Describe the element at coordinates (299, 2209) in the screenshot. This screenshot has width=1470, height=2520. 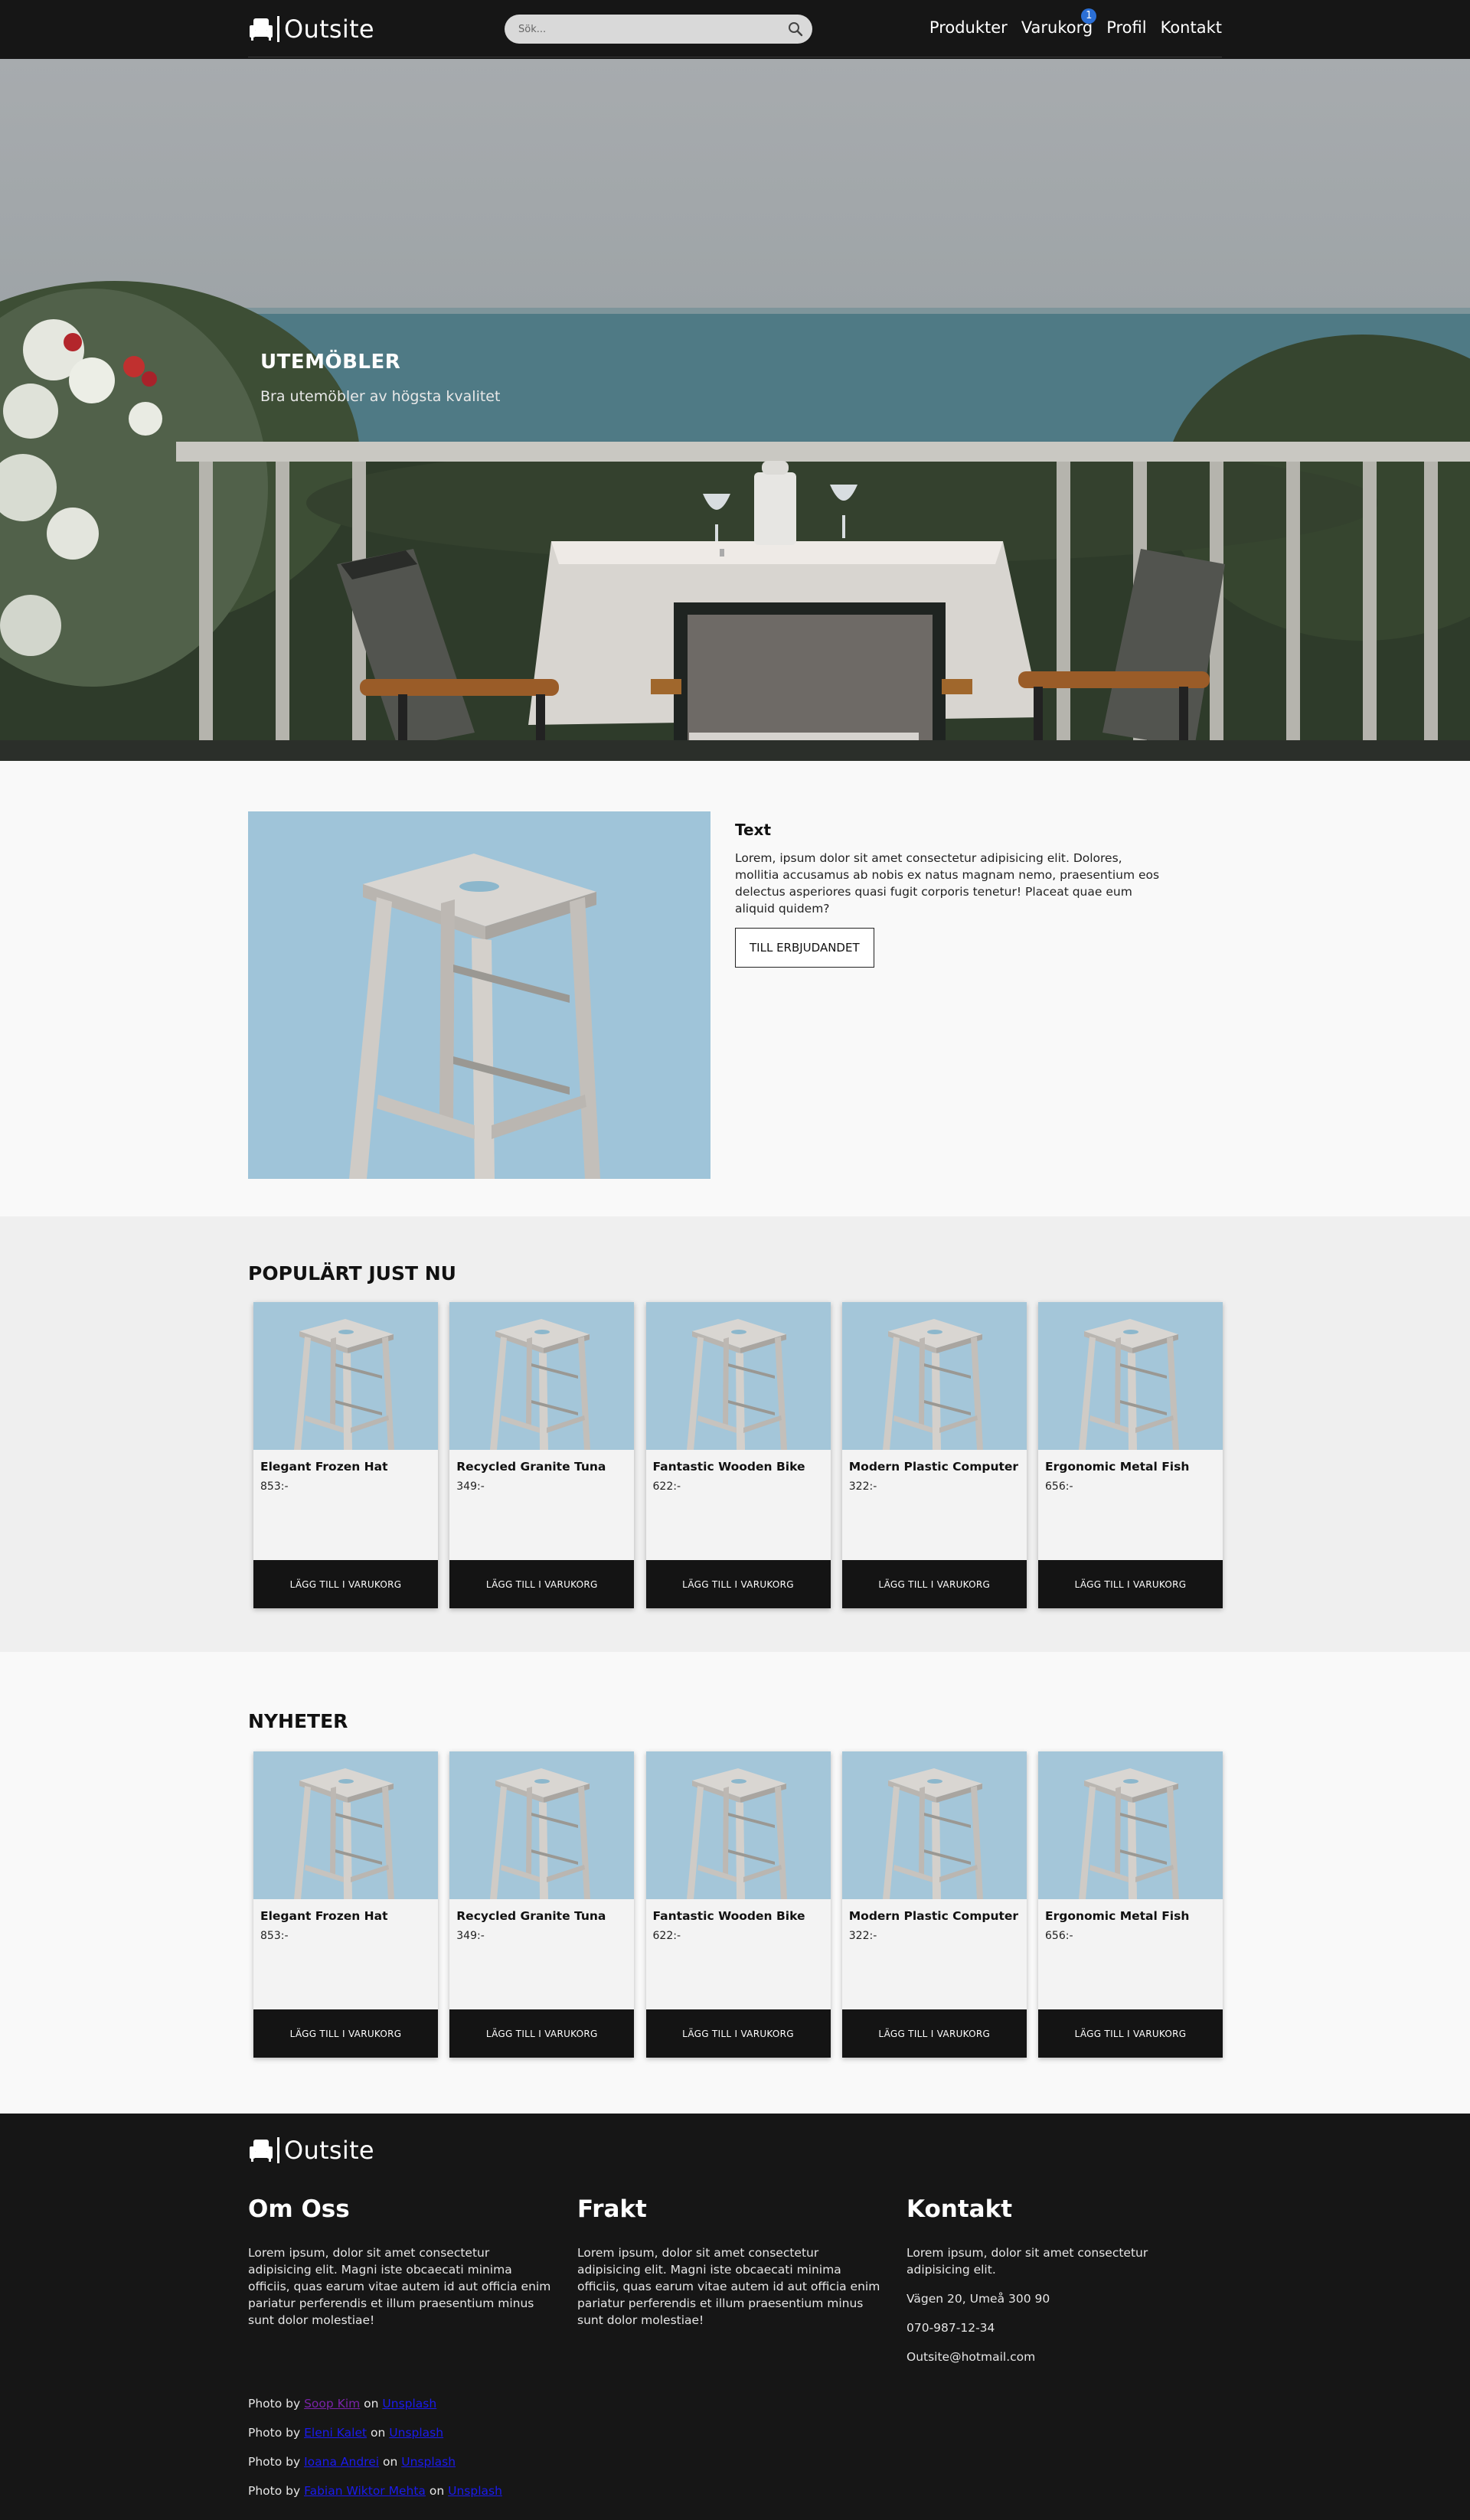
I see `footer-about-title: Om Oss` at that location.